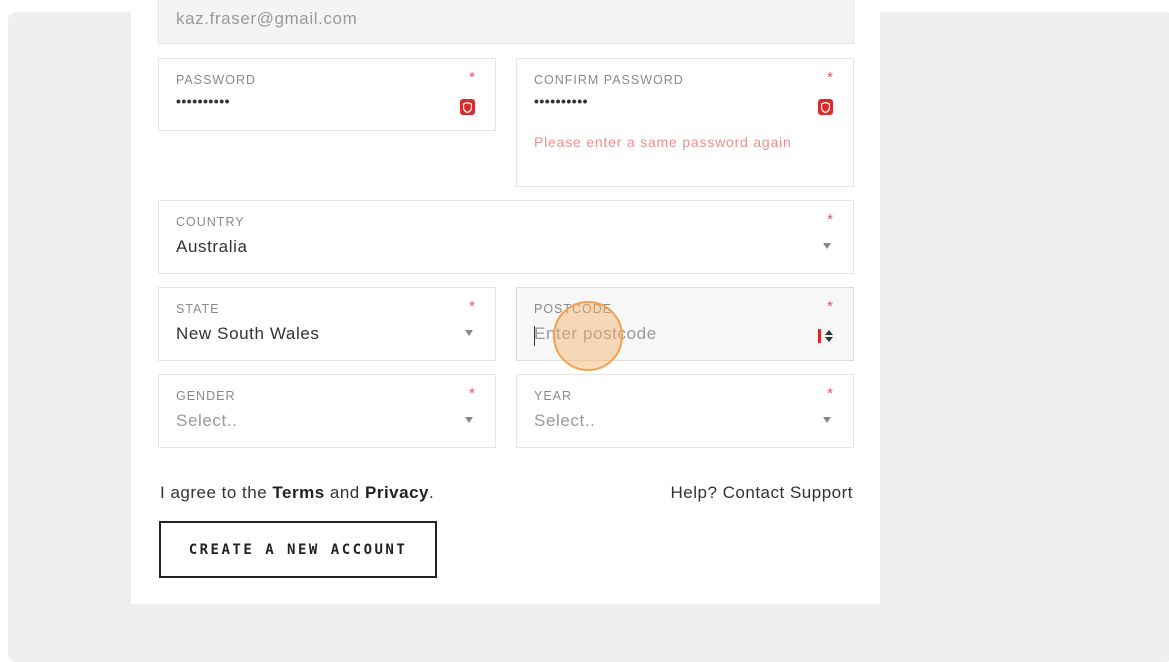 The width and height of the screenshot is (1169, 662). What do you see at coordinates (685, 411) in the screenshot?
I see `year-select: YEAR * Select..` at bounding box center [685, 411].